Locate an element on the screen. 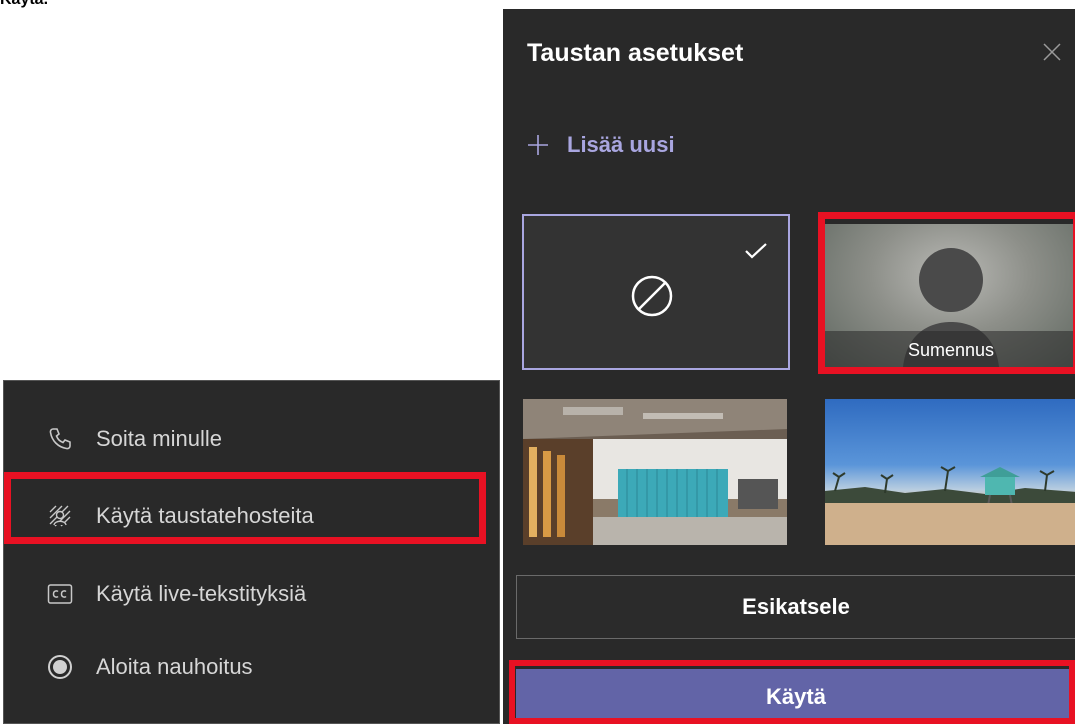 The image size is (1075, 724). menu-item-live-captions: Käytä live-tekstityksiä is located at coordinates (251, 594).